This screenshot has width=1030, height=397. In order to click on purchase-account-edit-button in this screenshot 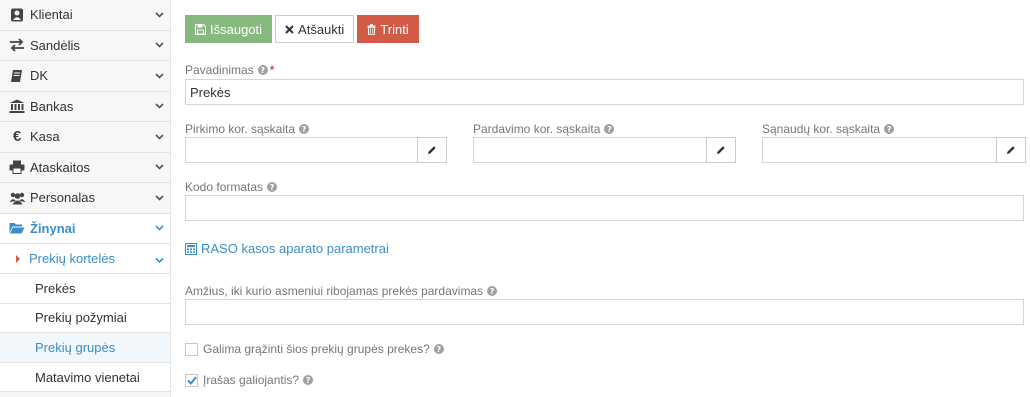, I will do `click(432, 150)`.